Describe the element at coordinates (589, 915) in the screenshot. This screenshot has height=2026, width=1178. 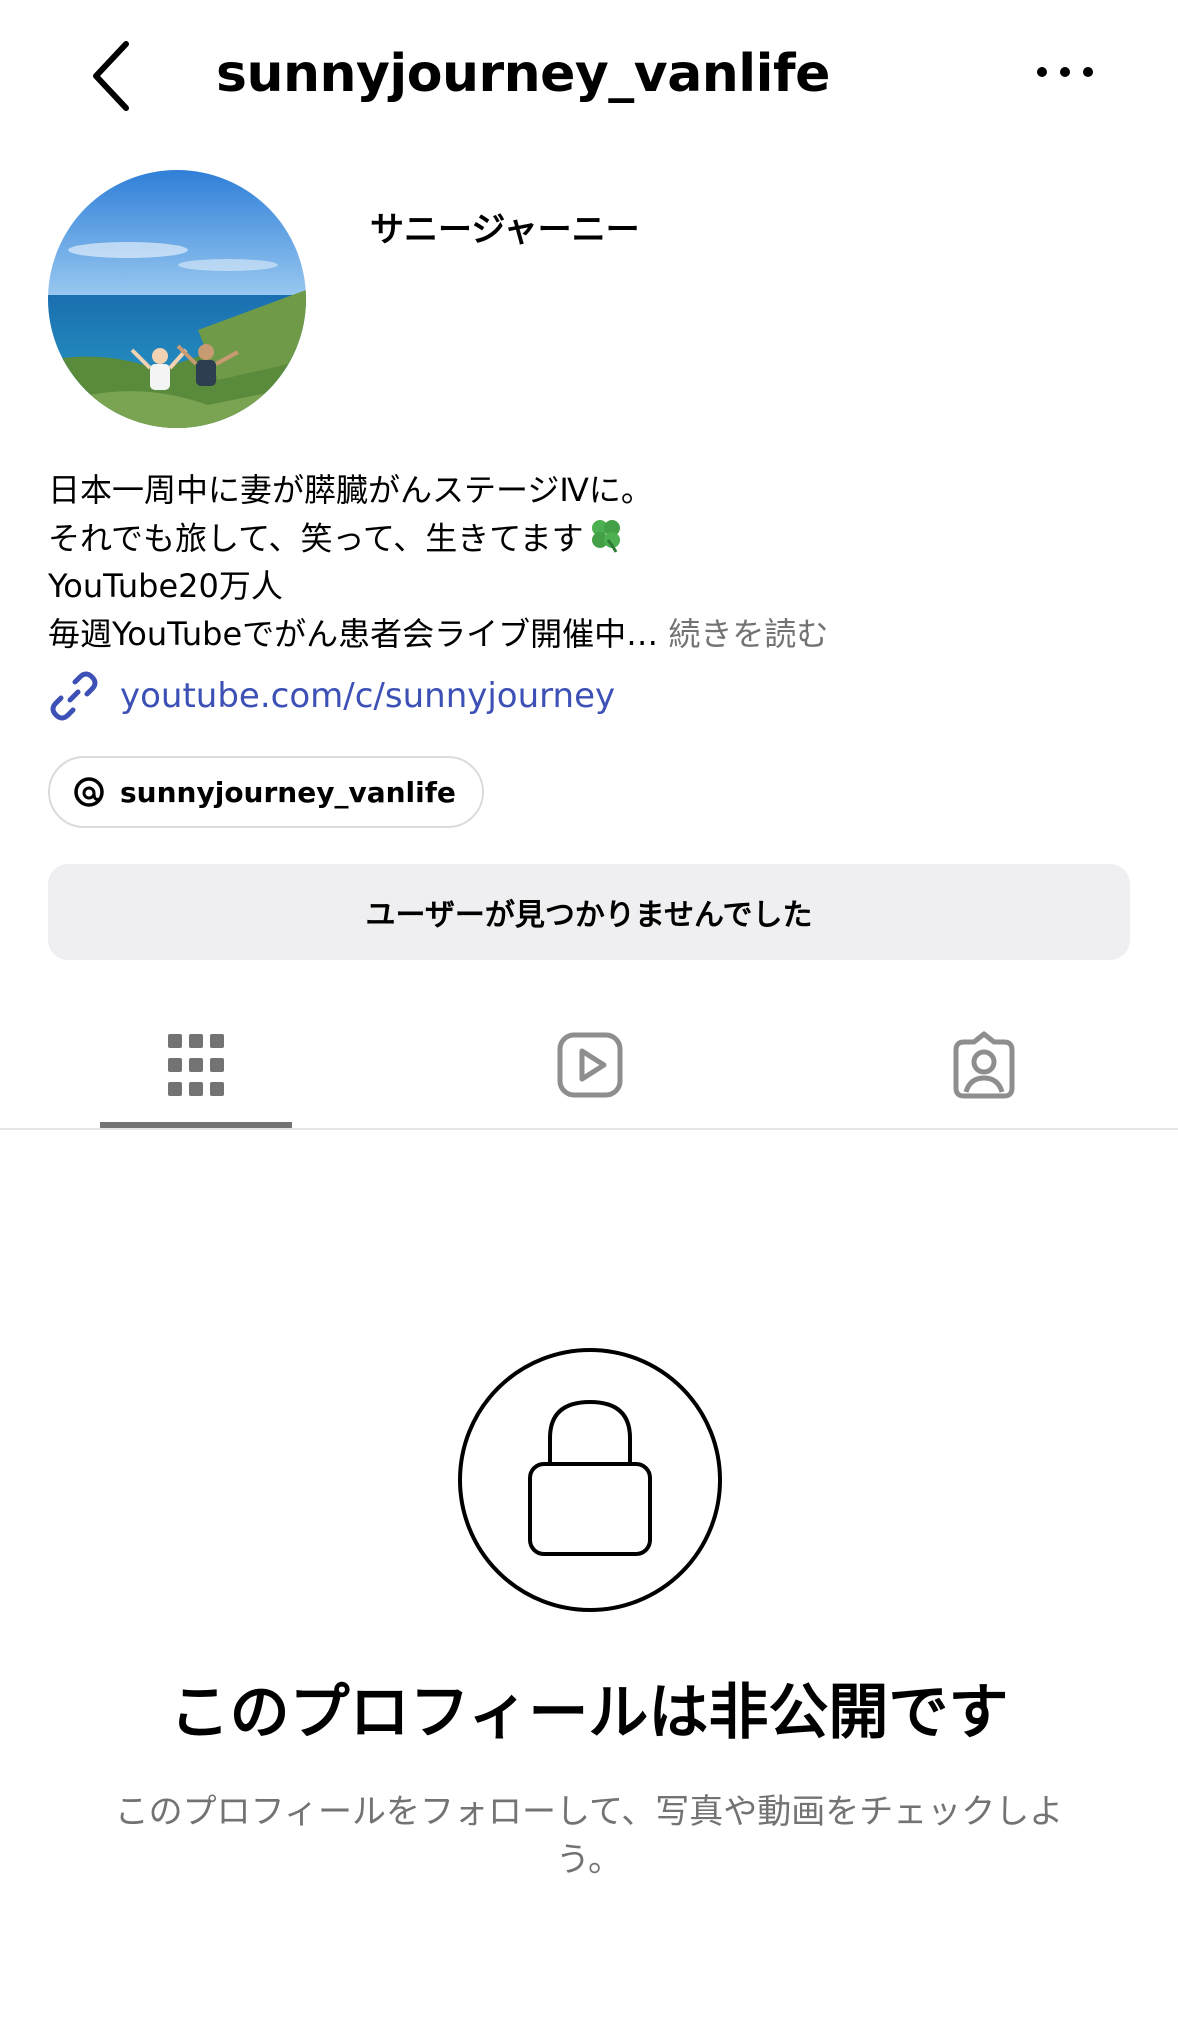
I see `status-message: ユーザーが見つかりませんでした` at that location.